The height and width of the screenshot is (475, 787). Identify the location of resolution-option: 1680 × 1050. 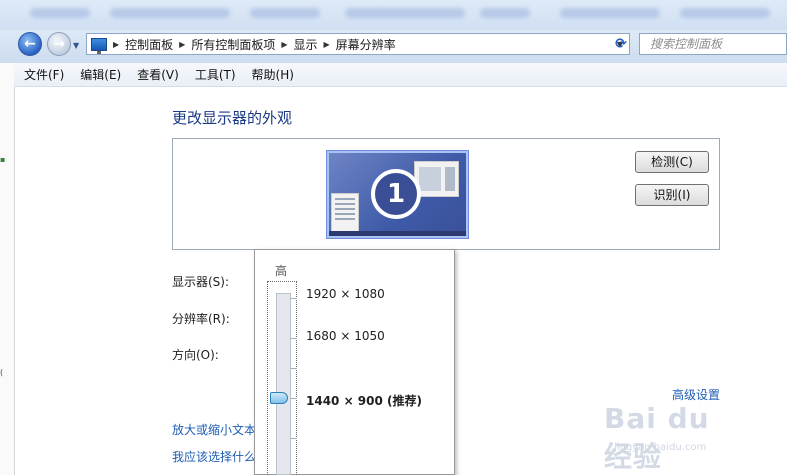
(345, 336).